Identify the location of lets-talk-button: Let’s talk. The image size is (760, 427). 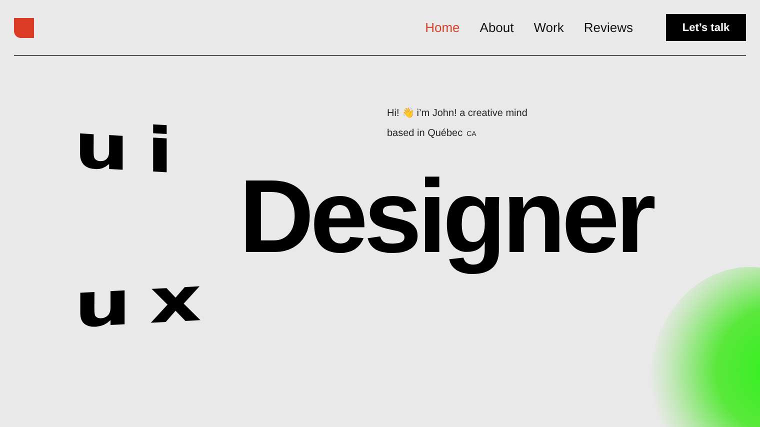
(706, 27).